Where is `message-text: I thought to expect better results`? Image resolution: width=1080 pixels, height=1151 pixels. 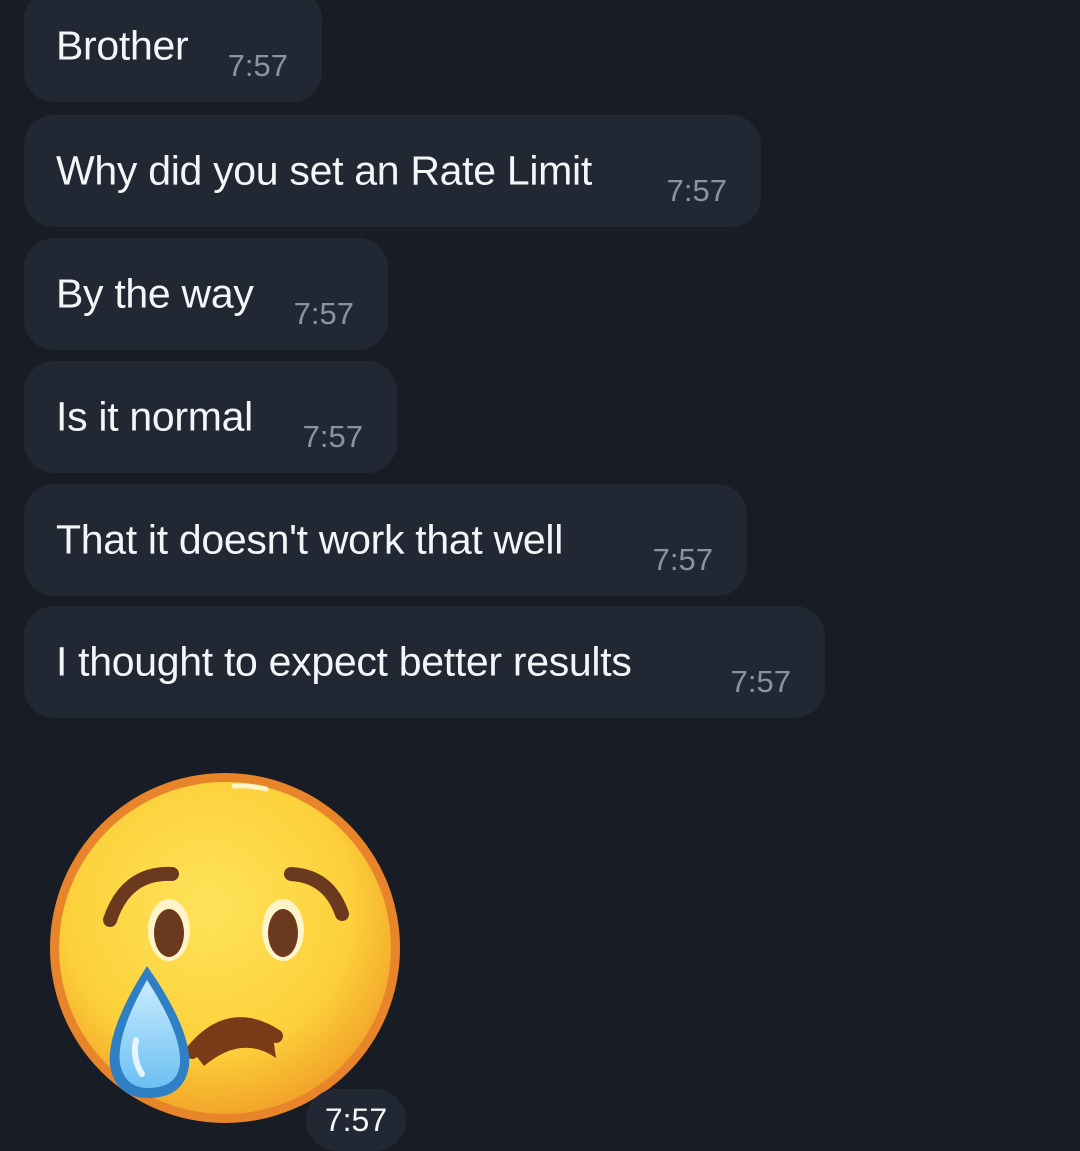 message-text: I thought to expect better results is located at coordinates (344, 661).